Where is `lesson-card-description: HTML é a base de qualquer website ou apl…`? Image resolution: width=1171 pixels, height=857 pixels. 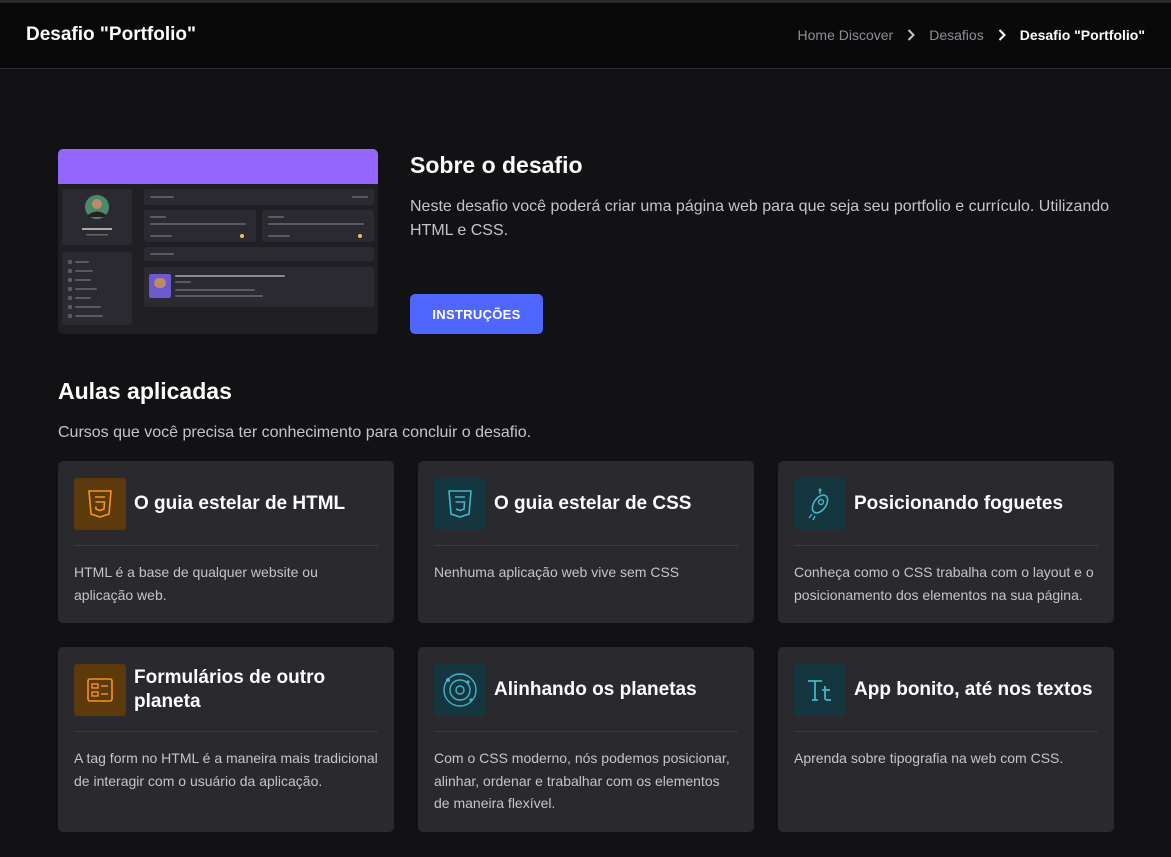 lesson-card-description: HTML é a base de qualquer website ou apl… is located at coordinates (196, 583).